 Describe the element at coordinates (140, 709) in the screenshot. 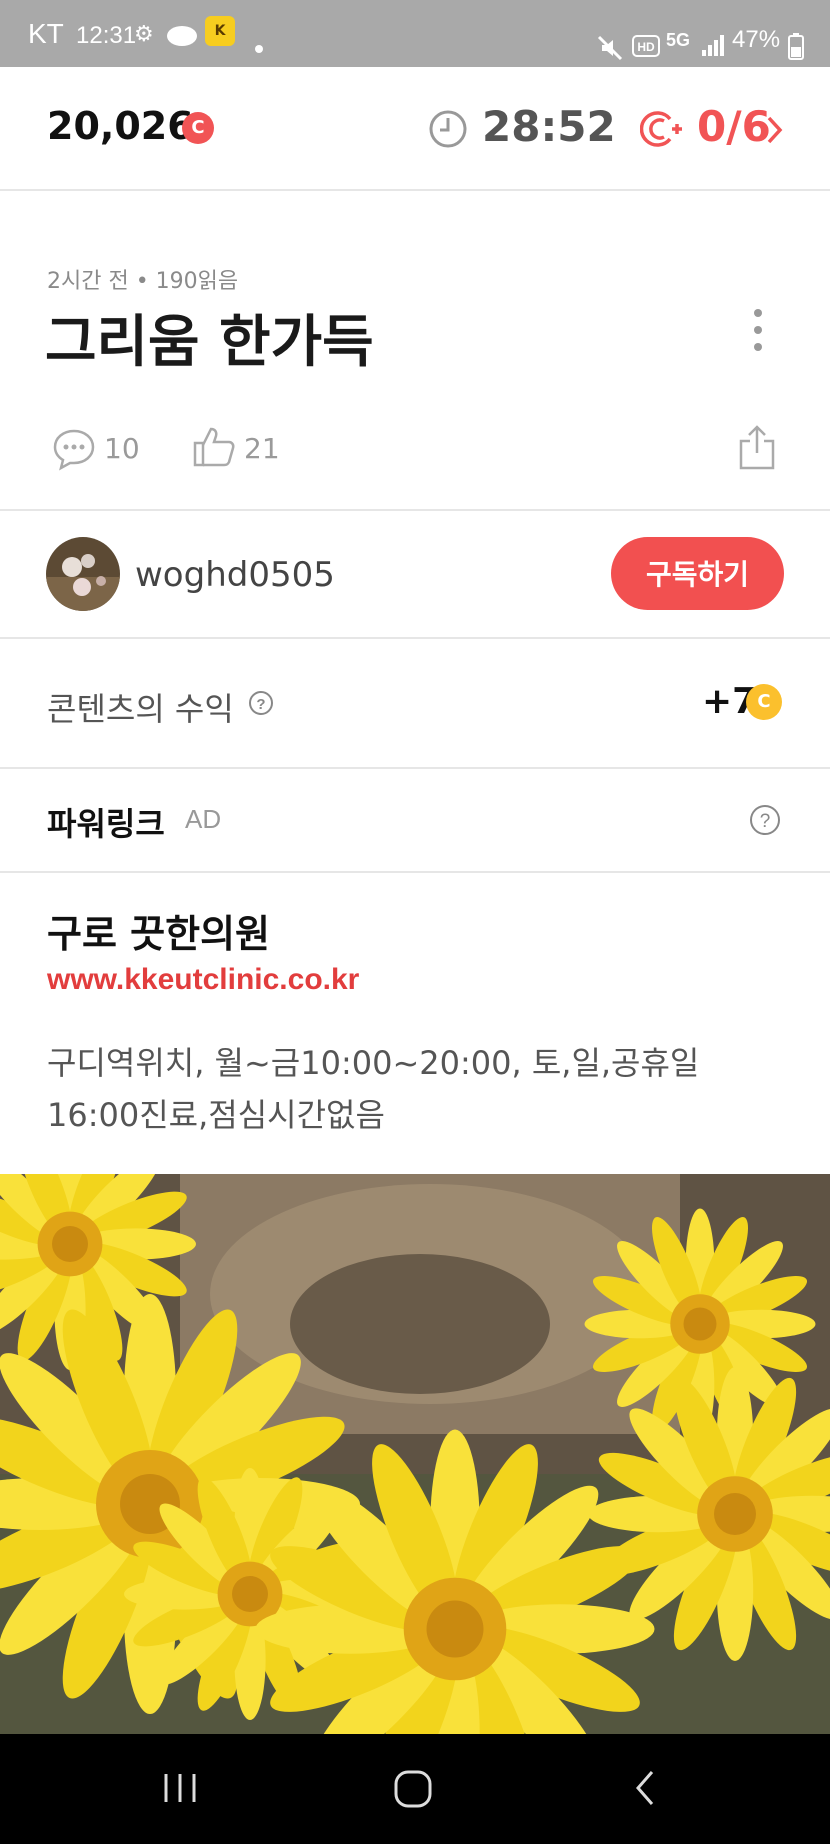

I see `earnings-label: 콘텐츠의 수익` at that location.